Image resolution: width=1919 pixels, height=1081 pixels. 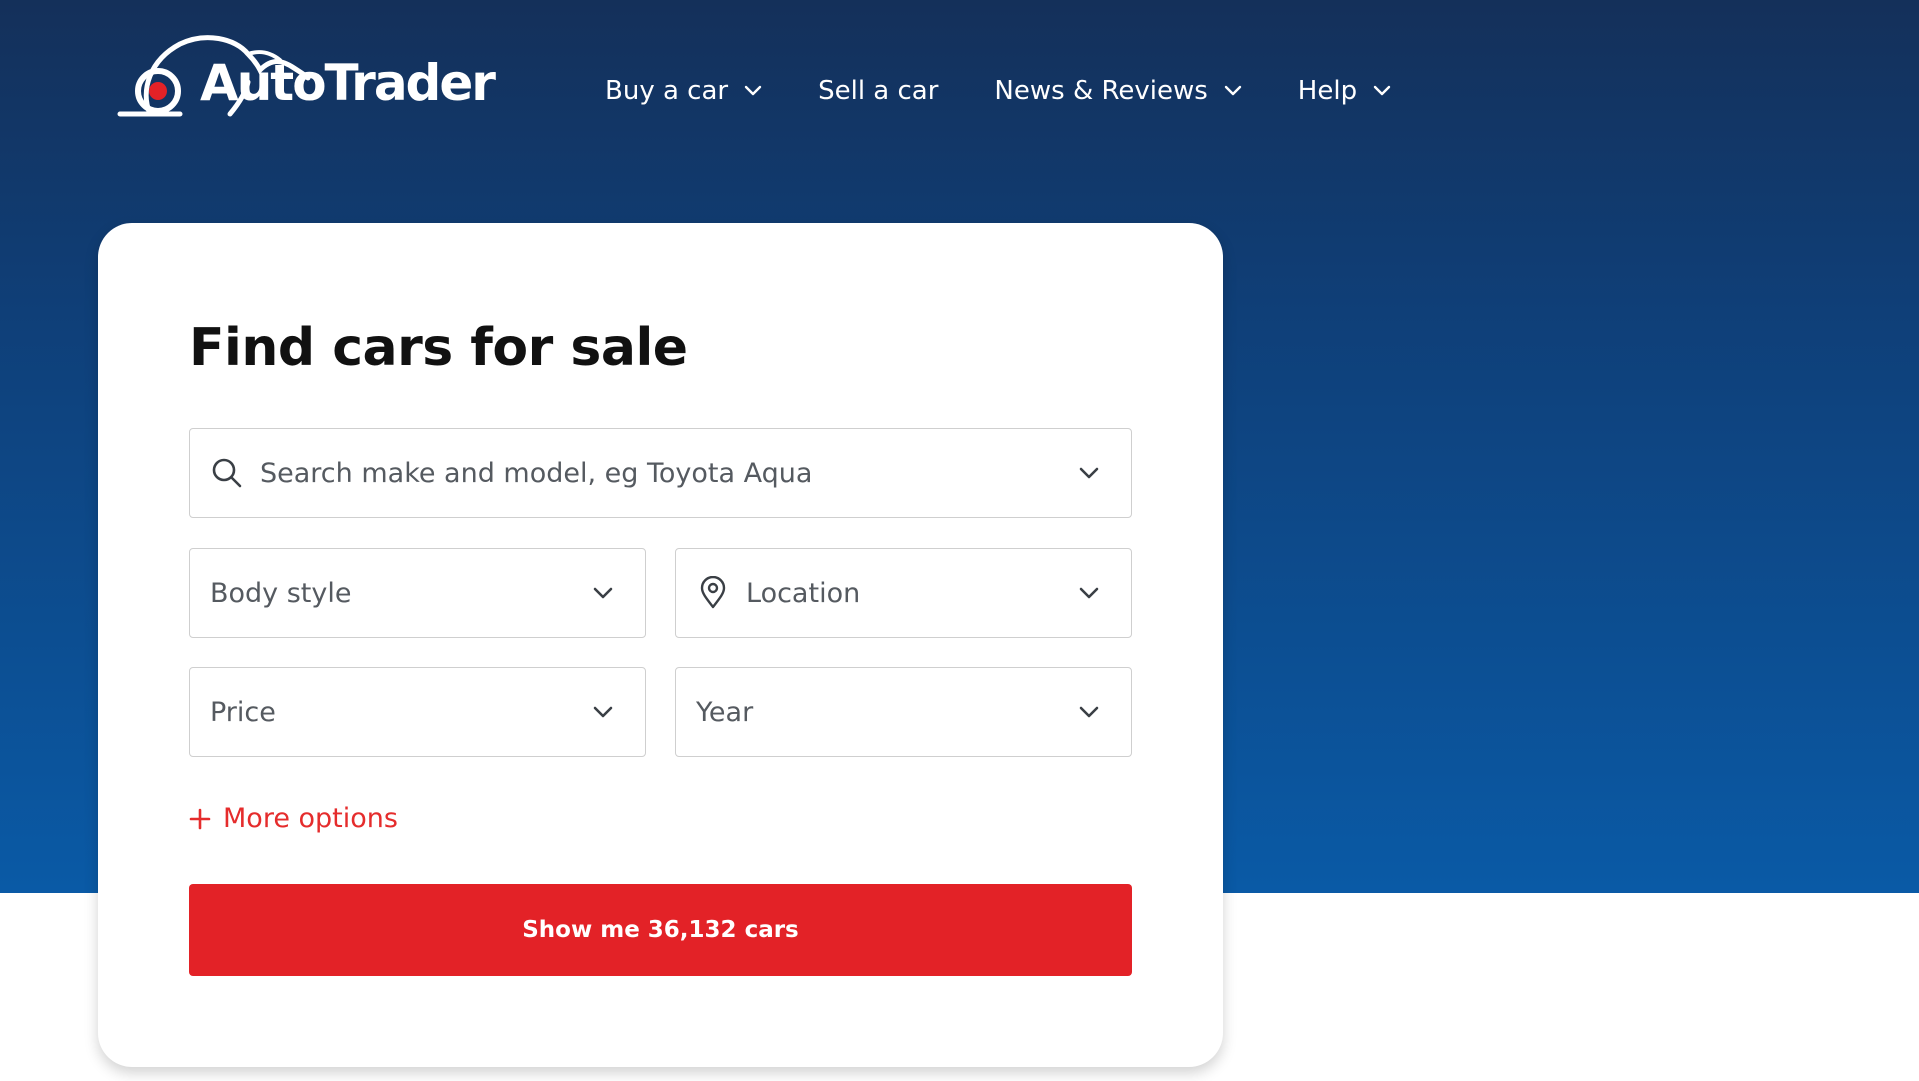 What do you see at coordinates (1101, 91) in the screenshot?
I see `nav-news-reviews-label: News & Reviews` at bounding box center [1101, 91].